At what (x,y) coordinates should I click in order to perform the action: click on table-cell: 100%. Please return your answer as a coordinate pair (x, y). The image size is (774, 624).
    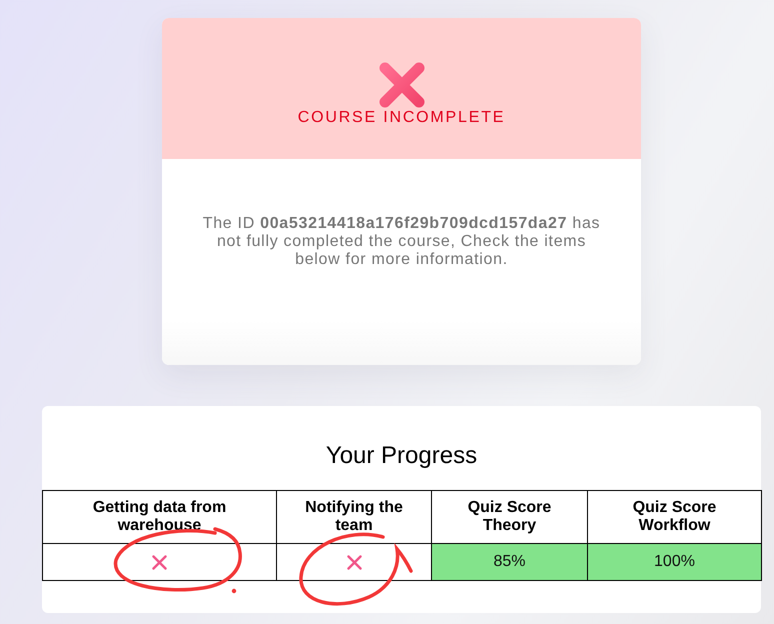
    Looking at the image, I should click on (675, 562).